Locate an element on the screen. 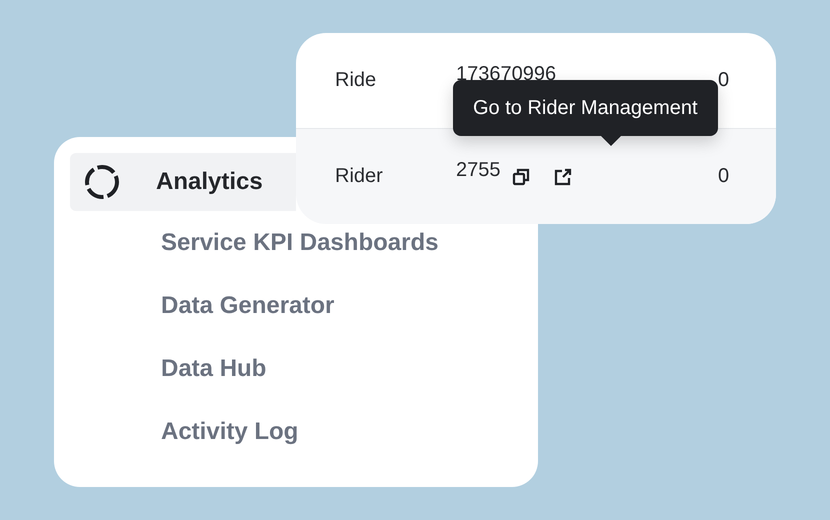 The height and width of the screenshot is (520, 830). copy-icon is located at coordinates (520, 176).